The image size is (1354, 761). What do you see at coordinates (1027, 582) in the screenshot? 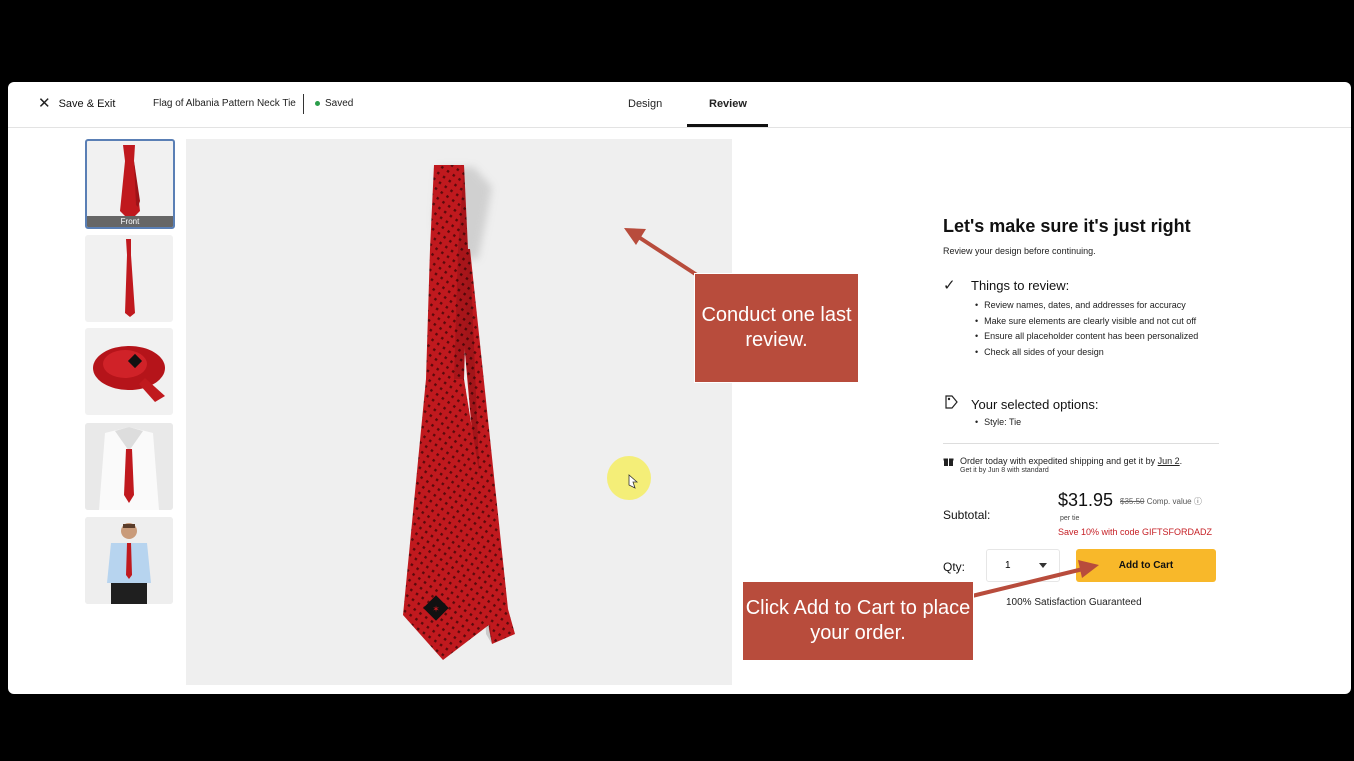
I see `arrow-to-add-to-cart` at bounding box center [1027, 582].